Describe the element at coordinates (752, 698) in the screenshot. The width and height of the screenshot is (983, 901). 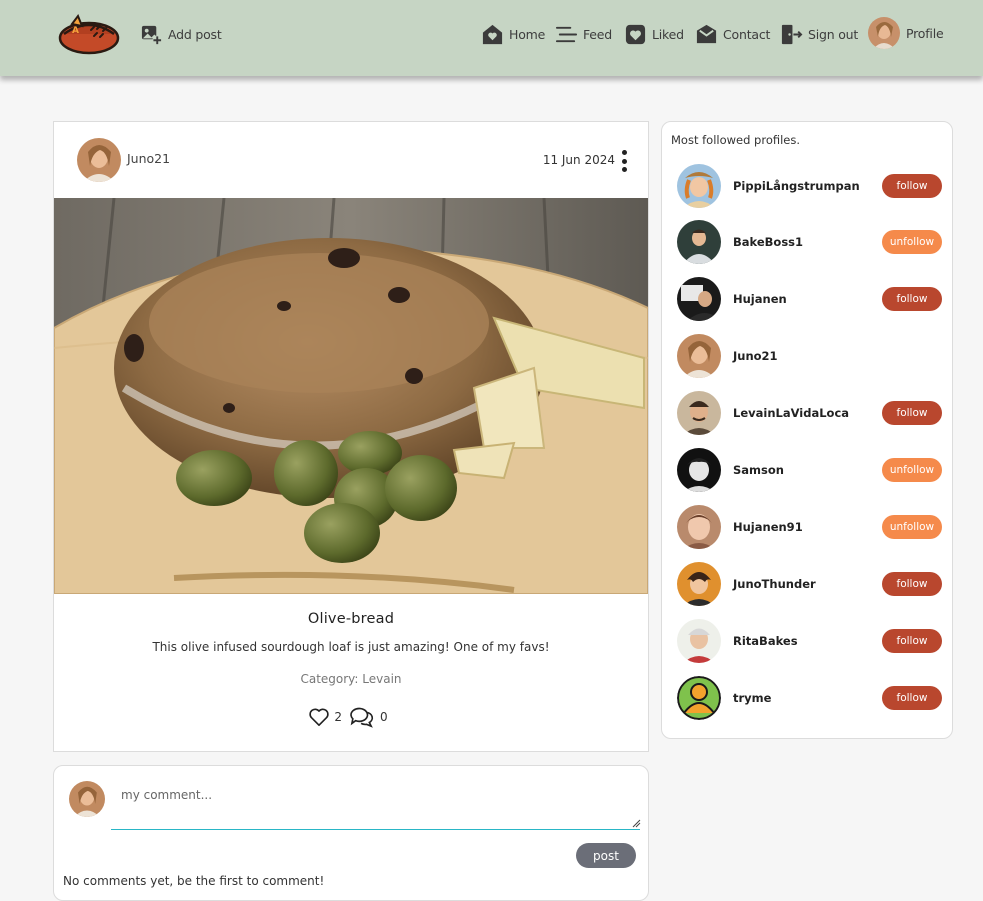
I see `profile-name: tryme` at that location.